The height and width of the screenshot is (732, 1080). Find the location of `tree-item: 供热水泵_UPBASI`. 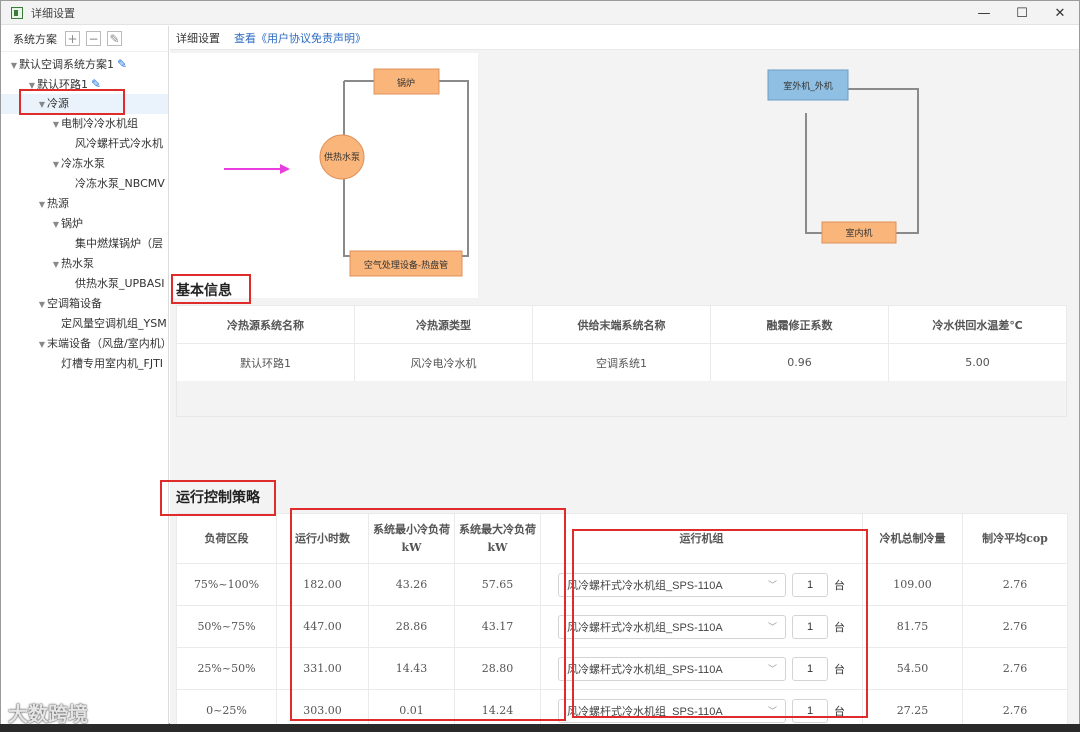

tree-item: 供热水泵_UPBASI is located at coordinates (84, 284).